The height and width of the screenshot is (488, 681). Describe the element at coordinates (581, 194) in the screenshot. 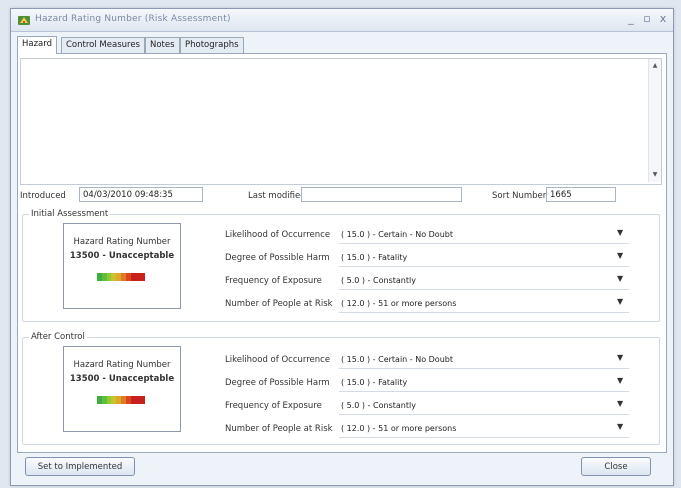

I see `sort-number-field: 1665` at that location.